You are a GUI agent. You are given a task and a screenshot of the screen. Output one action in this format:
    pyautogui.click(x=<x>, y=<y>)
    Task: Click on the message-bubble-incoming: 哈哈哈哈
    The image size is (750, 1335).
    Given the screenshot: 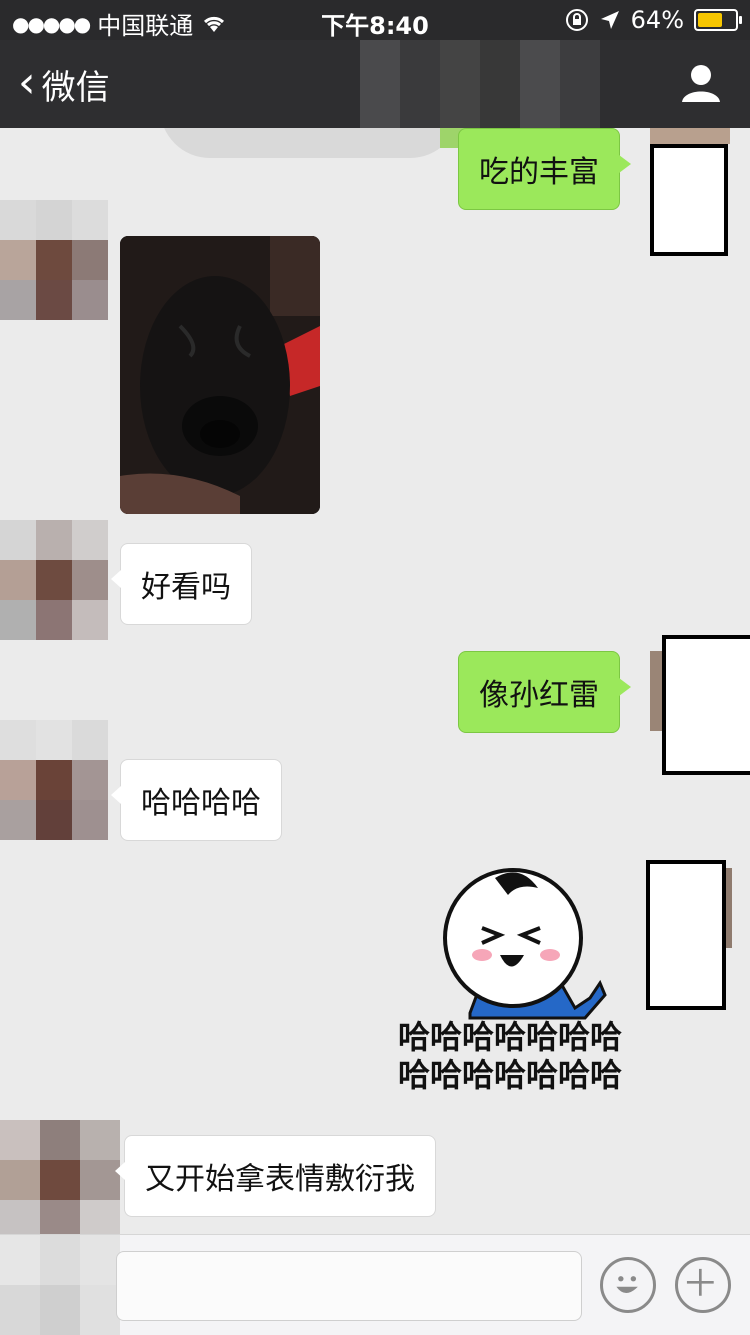 What is the action you would take?
    pyautogui.click(x=196, y=800)
    